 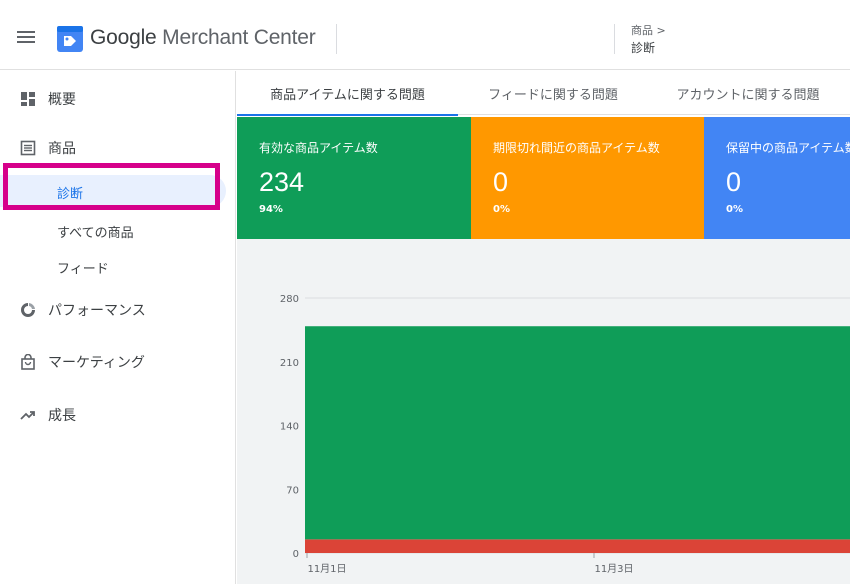 I want to click on donut-chart-icon, so click(x=28, y=310).